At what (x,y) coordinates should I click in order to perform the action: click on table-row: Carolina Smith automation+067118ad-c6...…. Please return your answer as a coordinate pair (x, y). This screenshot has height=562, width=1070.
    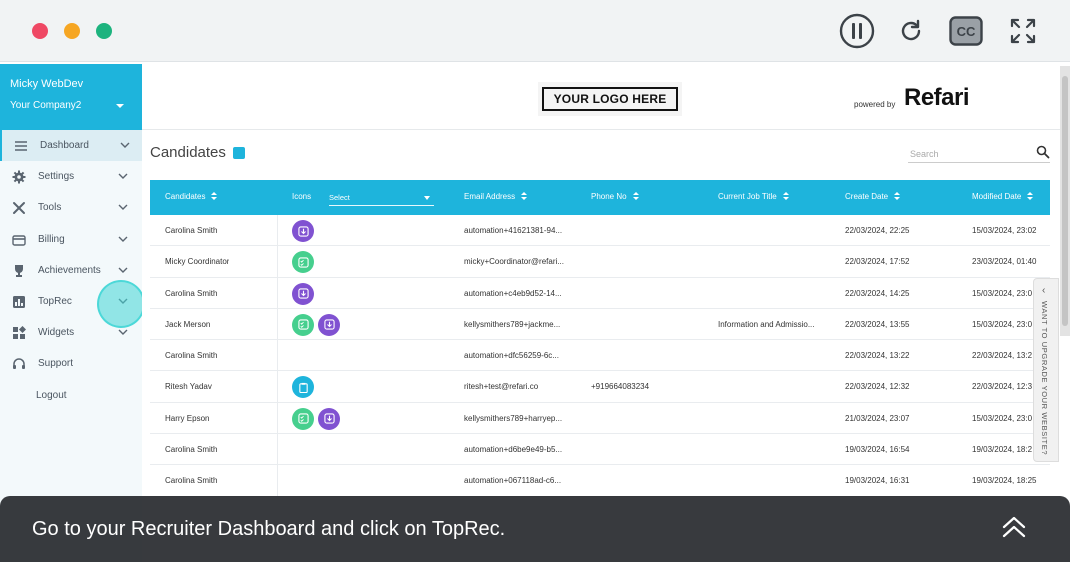
    Looking at the image, I should click on (600, 481).